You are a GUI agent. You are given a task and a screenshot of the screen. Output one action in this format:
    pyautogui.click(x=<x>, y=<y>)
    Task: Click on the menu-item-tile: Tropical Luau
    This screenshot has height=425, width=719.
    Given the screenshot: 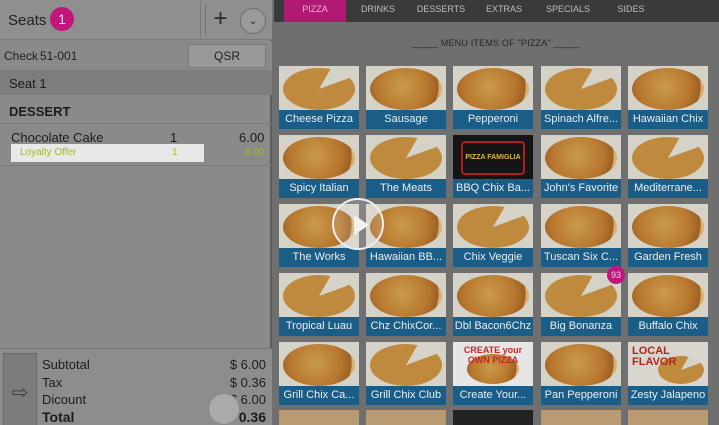 What is the action you would take?
    pyautogui.click(x=319, y=304)
    